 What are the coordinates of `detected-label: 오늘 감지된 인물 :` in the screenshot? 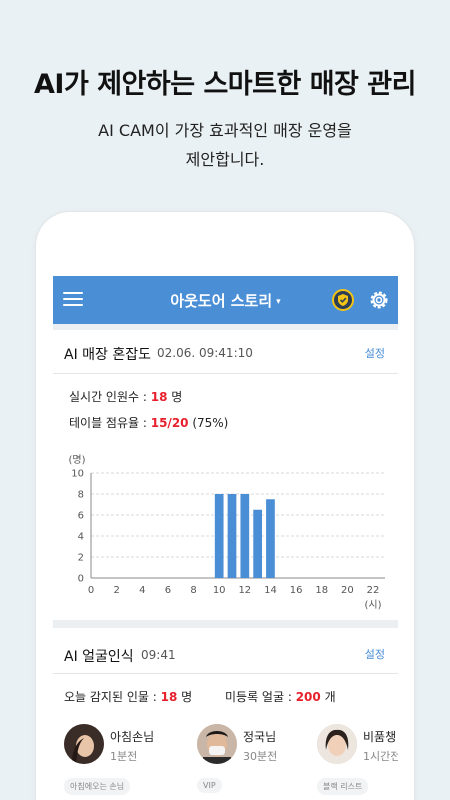 It's located at (112, 697).